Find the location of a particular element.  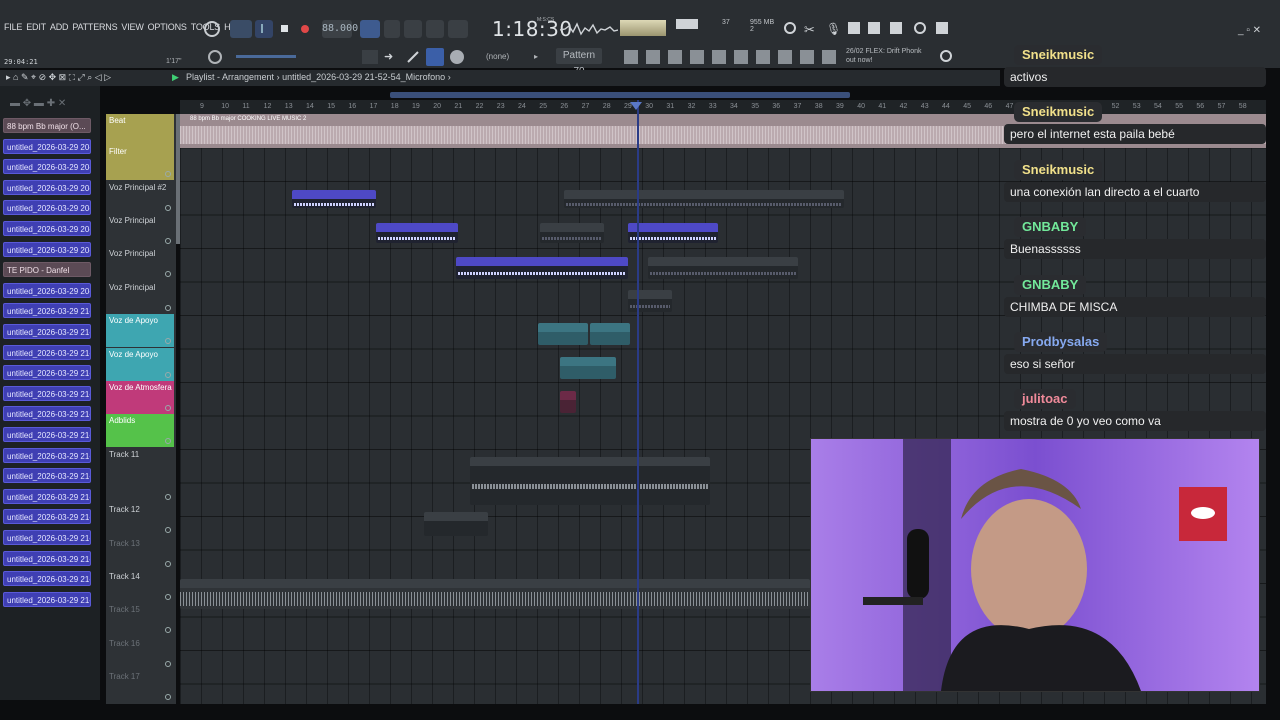

master-knob is located at coordinates (212, 29).